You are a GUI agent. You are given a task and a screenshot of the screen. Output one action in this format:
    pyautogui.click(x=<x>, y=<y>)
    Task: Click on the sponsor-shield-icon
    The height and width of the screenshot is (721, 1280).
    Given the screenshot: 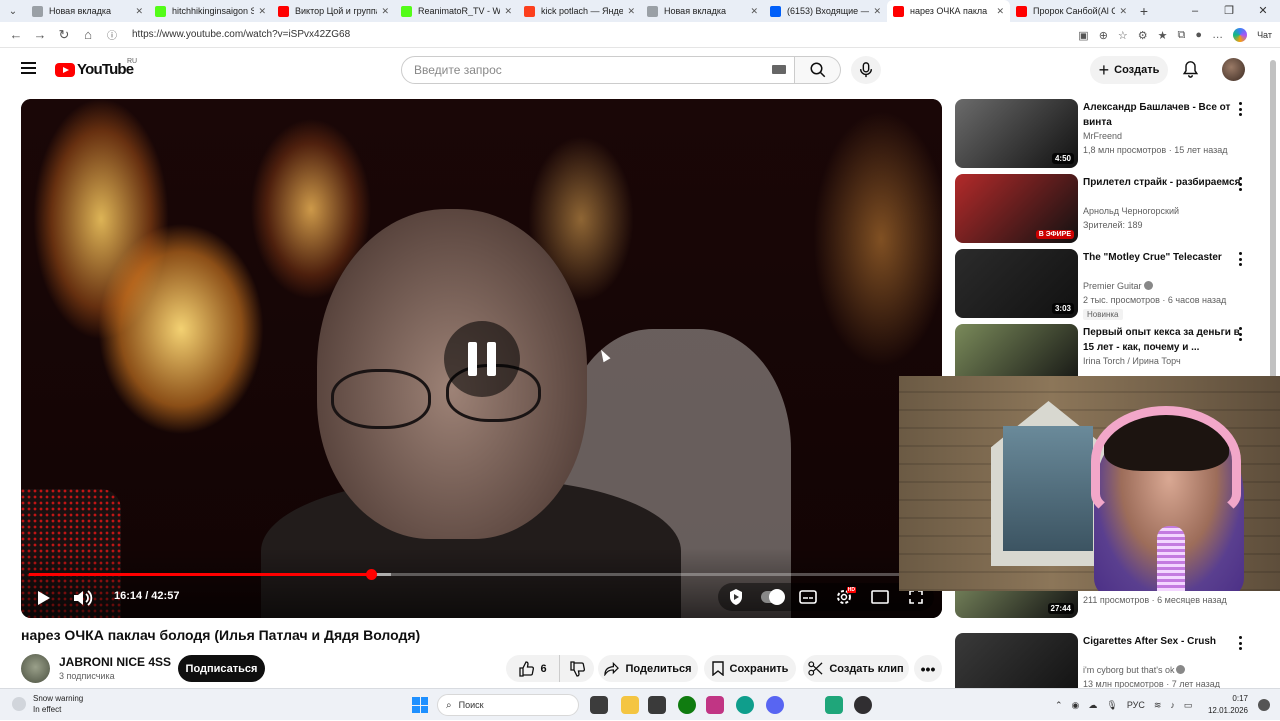 What is the action you would take?
    pyautogui.click(x=736, y=597)
    